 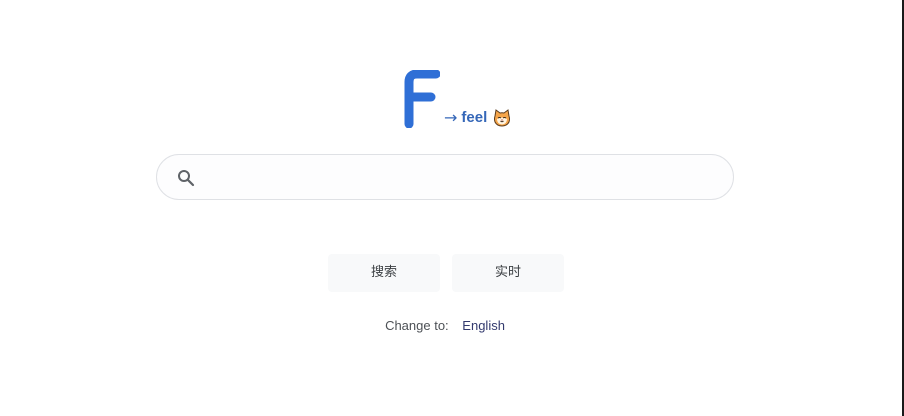 I want to click on language-switcher: Change to: English, so click(x=445, y=325).